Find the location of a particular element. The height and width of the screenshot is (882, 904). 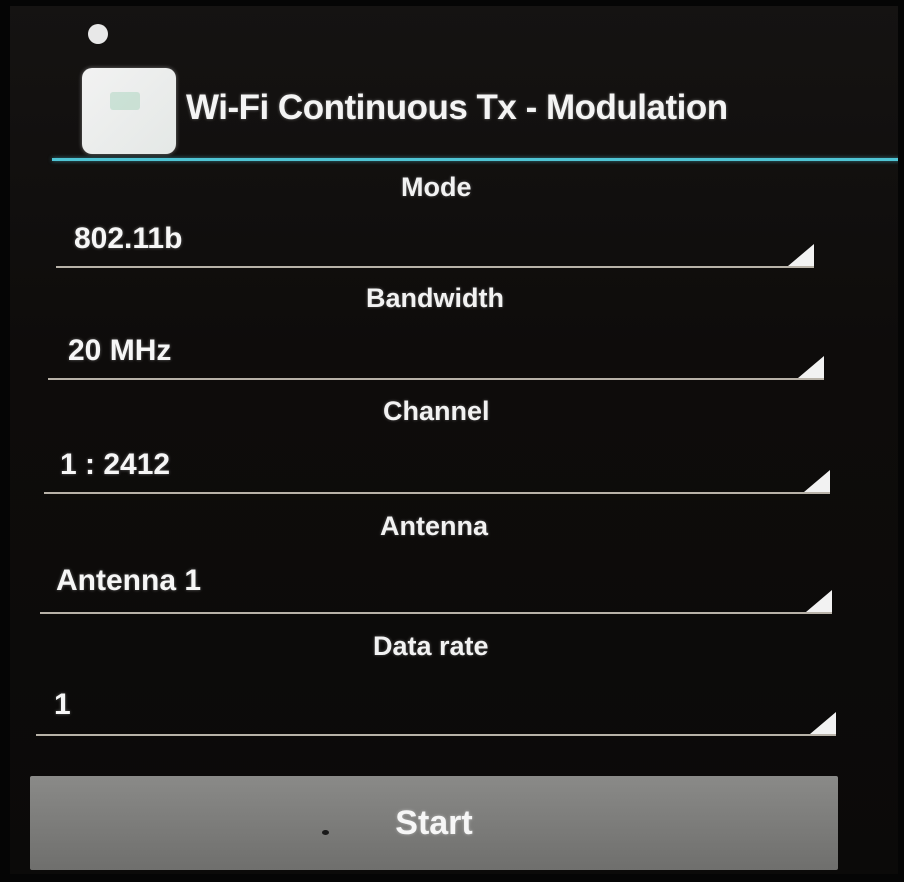

screen-blemish is located at coordinates (325, 832).